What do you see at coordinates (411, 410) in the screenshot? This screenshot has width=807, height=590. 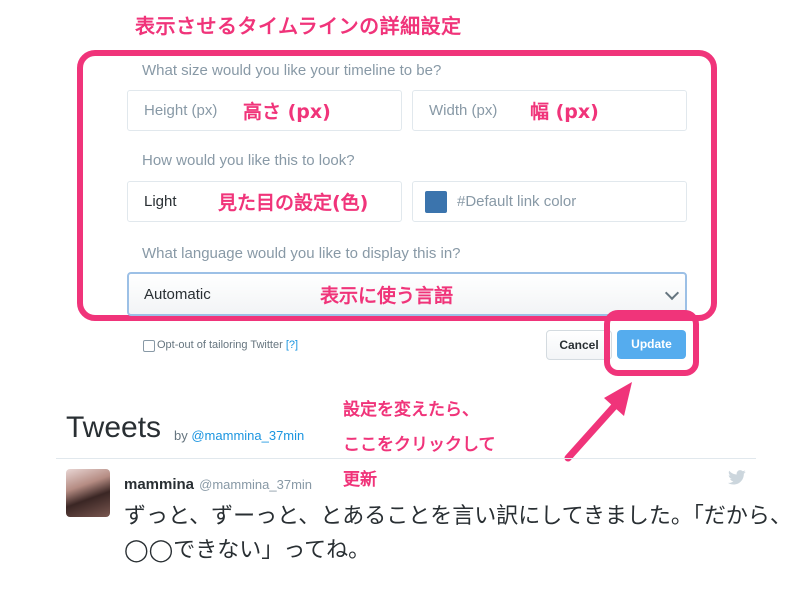 I see `annotation-update-line-1: 設定を変えたら、` at bounding box center [411, 410].